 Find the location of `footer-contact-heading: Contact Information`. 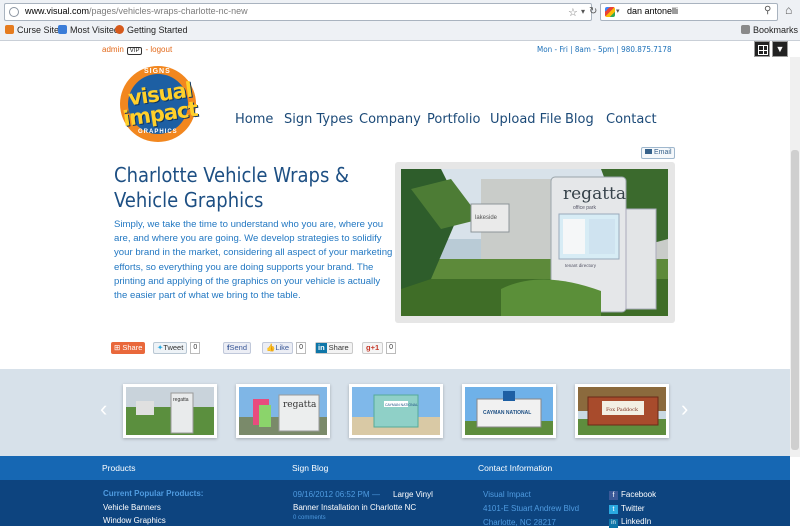

footer-contact-heading: Contact Information is located at coordinates (515, 468).